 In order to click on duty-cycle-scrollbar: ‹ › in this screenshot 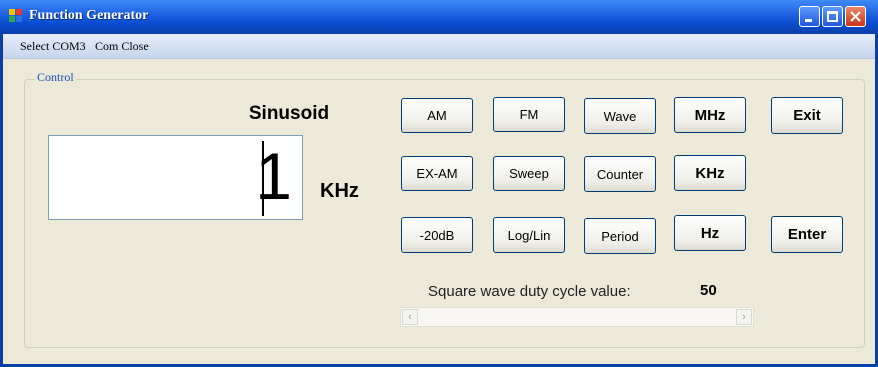, I will do `click(577, 317)`.